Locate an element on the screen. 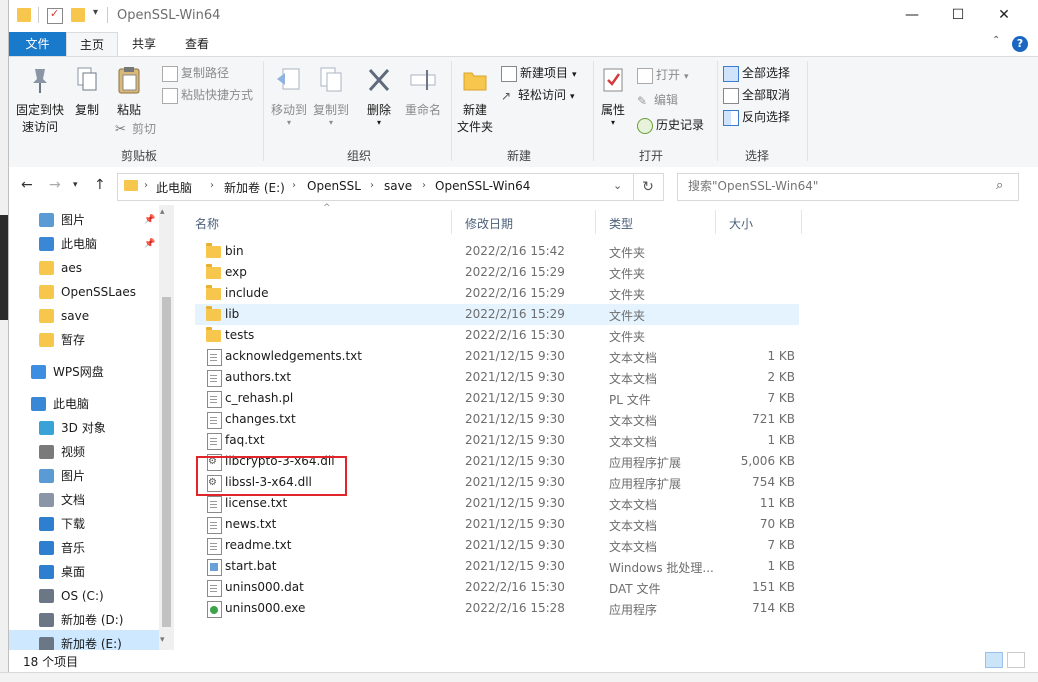 The width and height of the screenshot is (1038, 682). breadcrumb-save: save is located at coordinates (398, 186).